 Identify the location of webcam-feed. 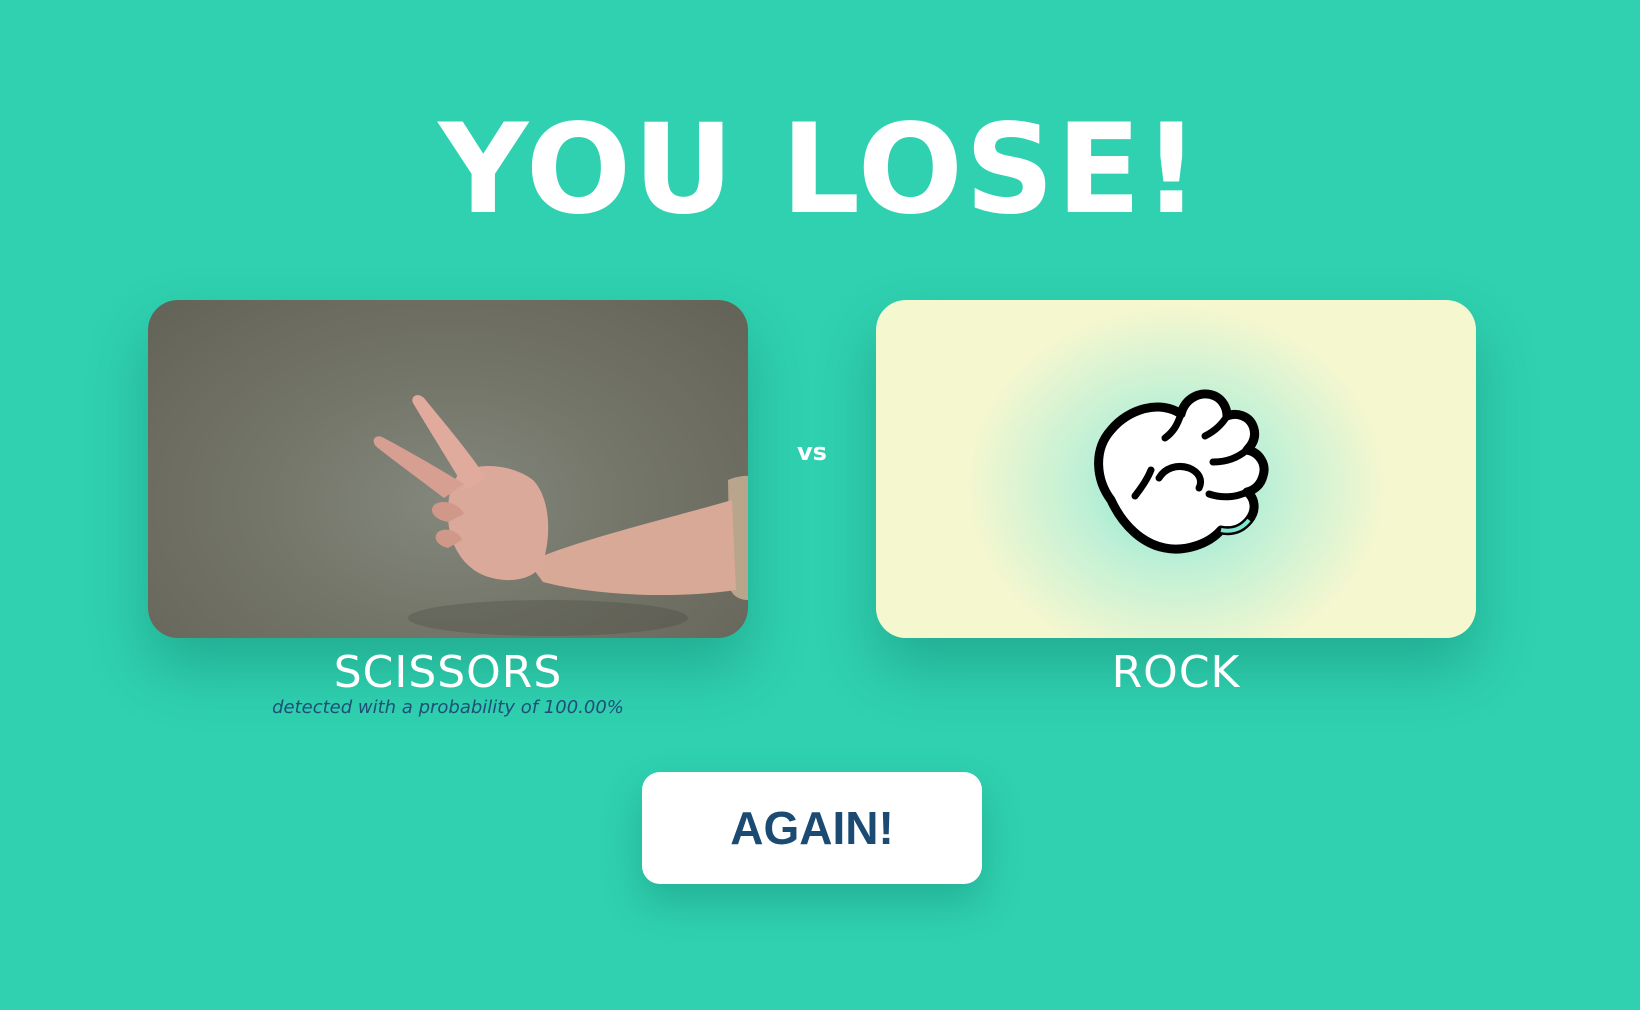
(448, 469).